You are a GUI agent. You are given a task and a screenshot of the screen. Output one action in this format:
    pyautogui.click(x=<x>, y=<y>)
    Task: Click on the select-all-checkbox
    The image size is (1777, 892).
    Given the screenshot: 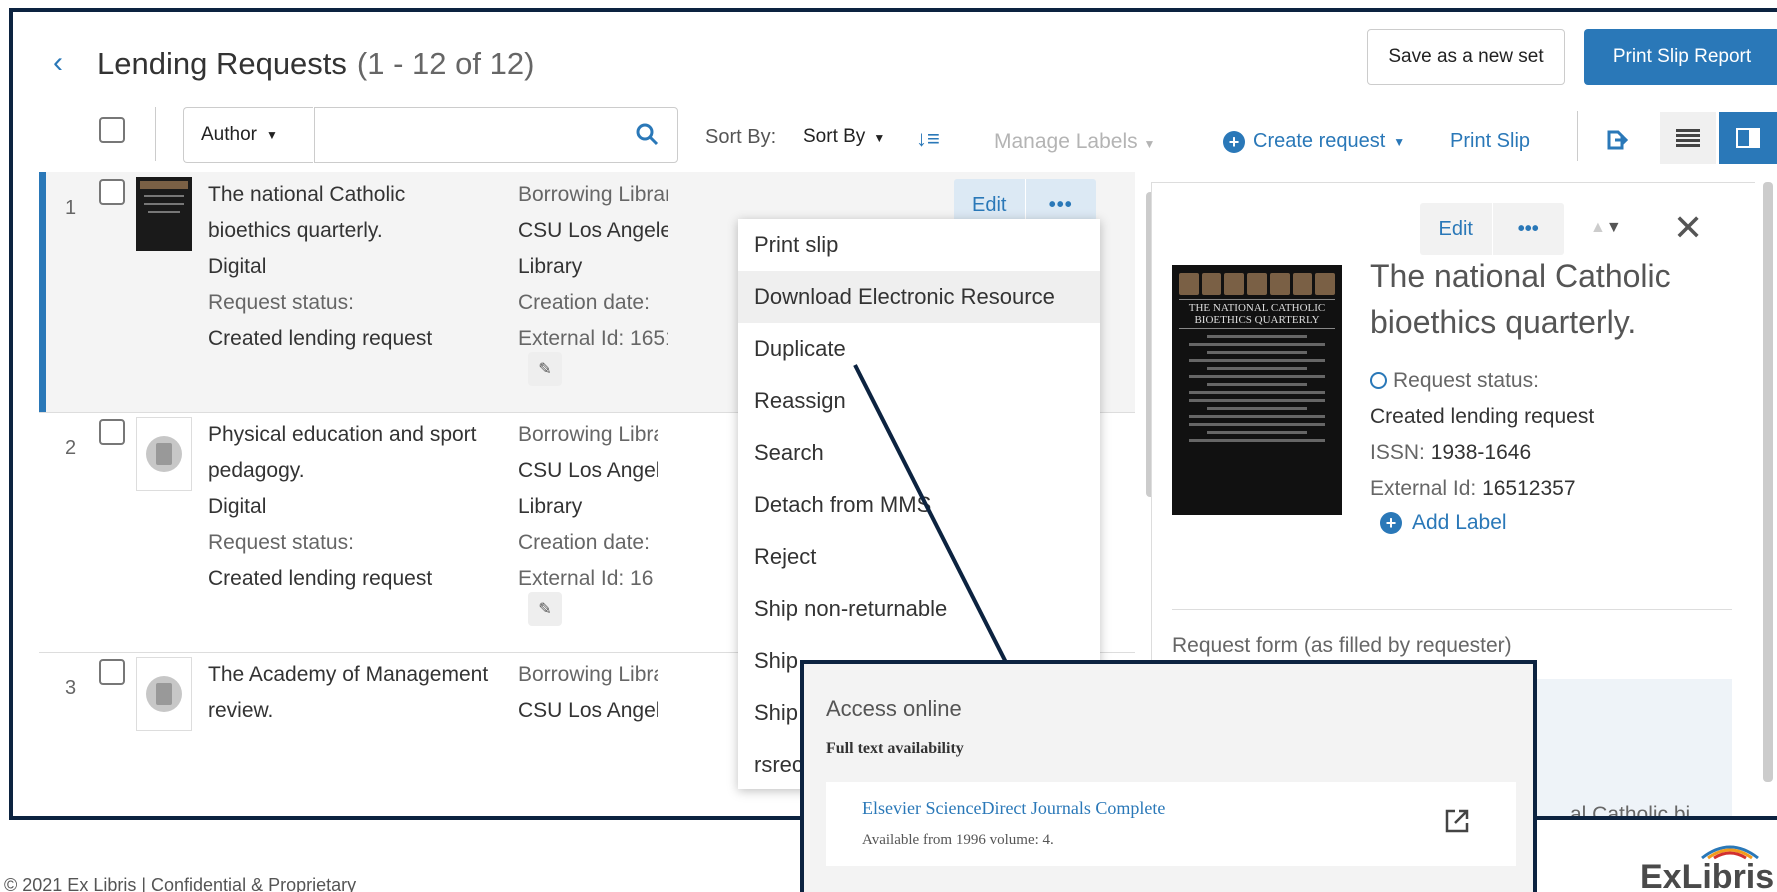 What is the action you would take?
    pyautogui.click(x=112, y=130)
    